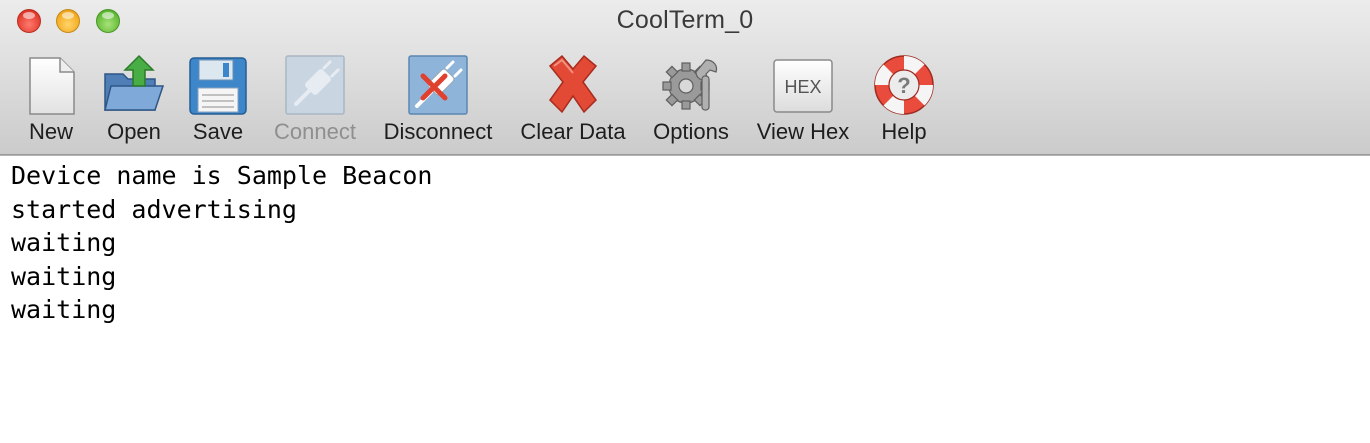 The width and height of the screenshot is (1370, 443). I want to click on floppy-disk-icon, so click(218, 86).